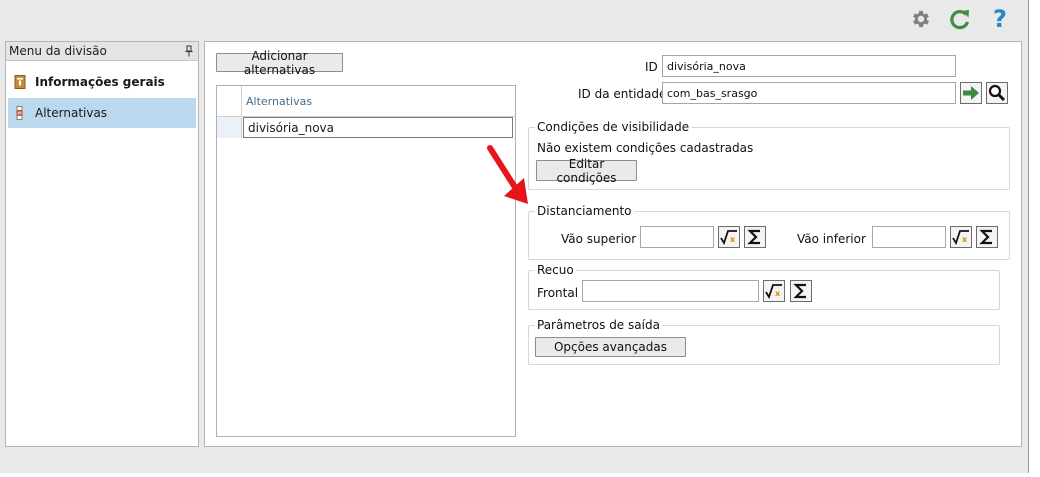 This screenshot has width=1040, height=477. Describe the element at coordinates (58, 51) in the screenshot. I see `sidebar-title: Menu da divisão` at that location.